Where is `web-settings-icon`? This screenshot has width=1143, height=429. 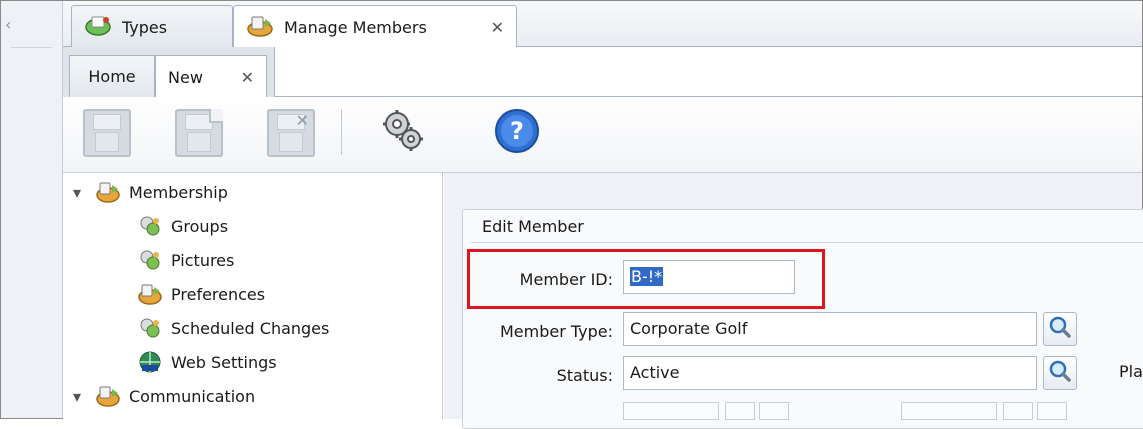
web-settings-icon is located at coordinates (150, 362).